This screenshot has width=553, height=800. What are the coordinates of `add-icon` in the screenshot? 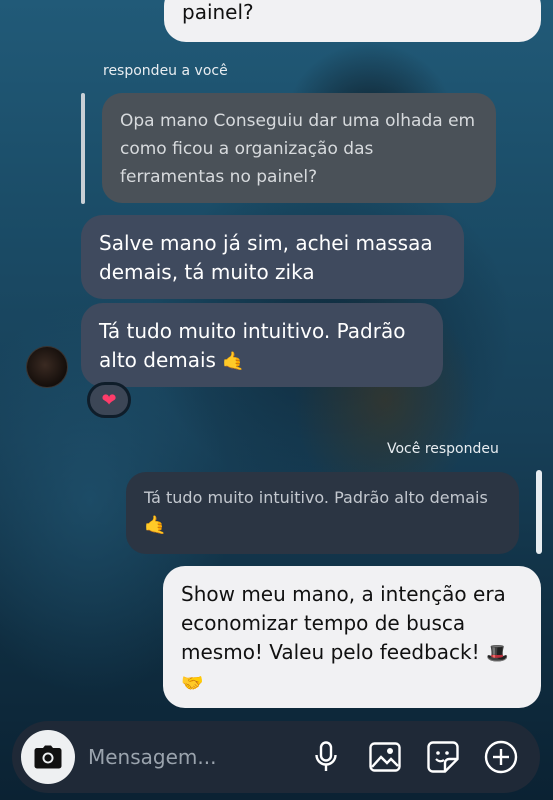 It's located at (501, 757).